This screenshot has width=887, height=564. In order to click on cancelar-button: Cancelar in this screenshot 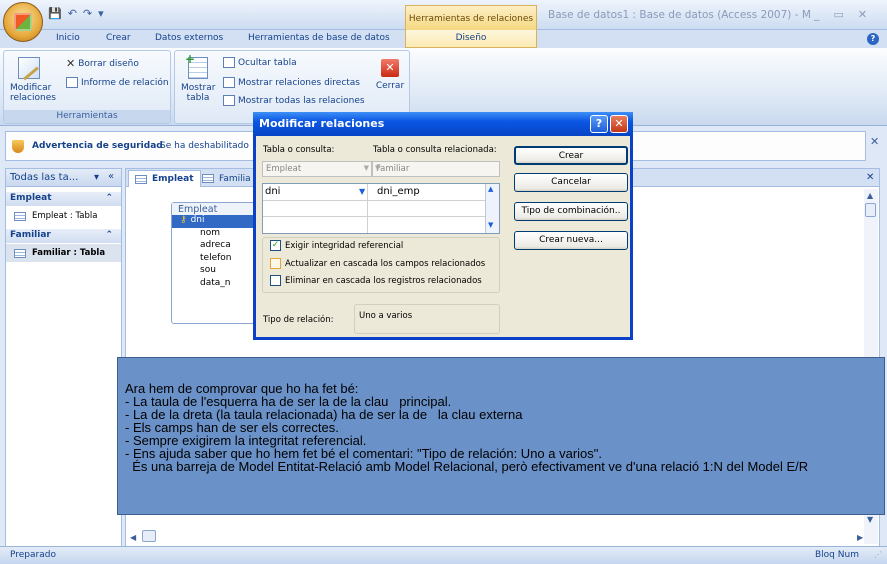, I will do `click(571, 182)`.